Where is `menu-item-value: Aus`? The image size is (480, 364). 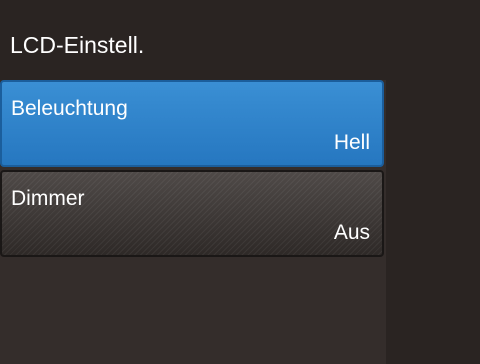
menu-item-value: Aus is located at coordinates (351, 232).